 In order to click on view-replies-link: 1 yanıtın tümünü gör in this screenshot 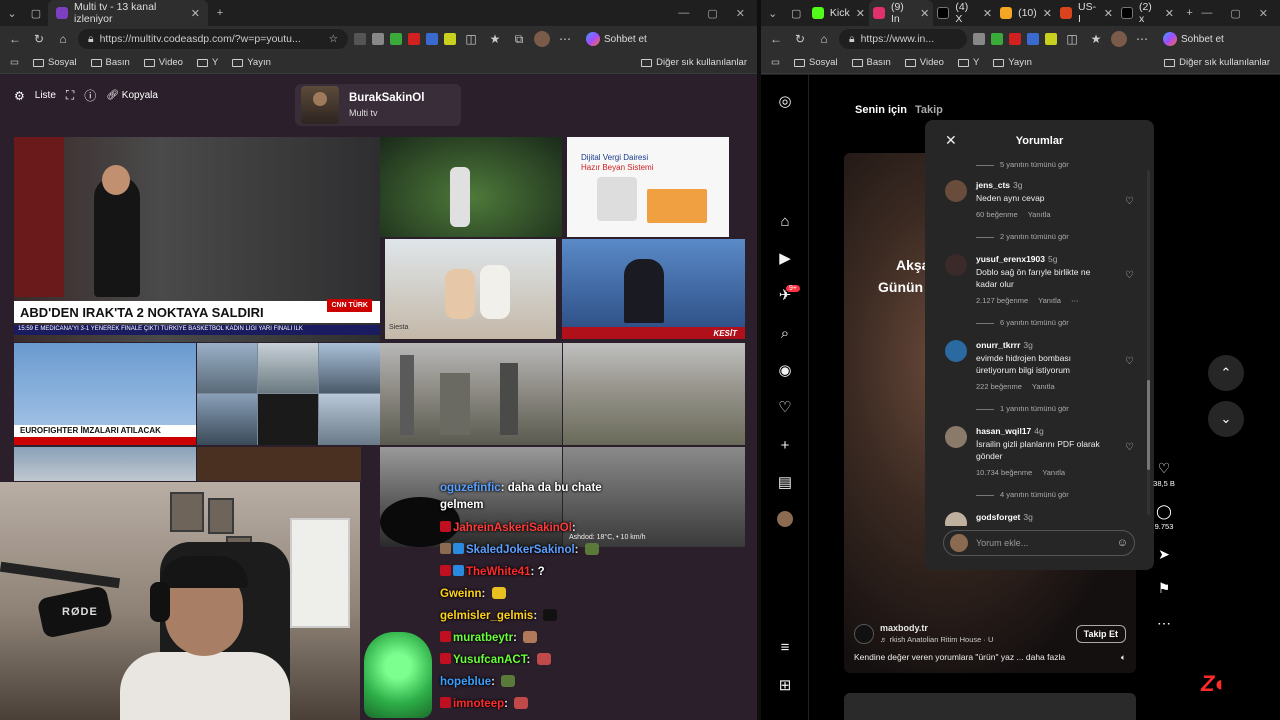, I will do `click(1022, 408)`.